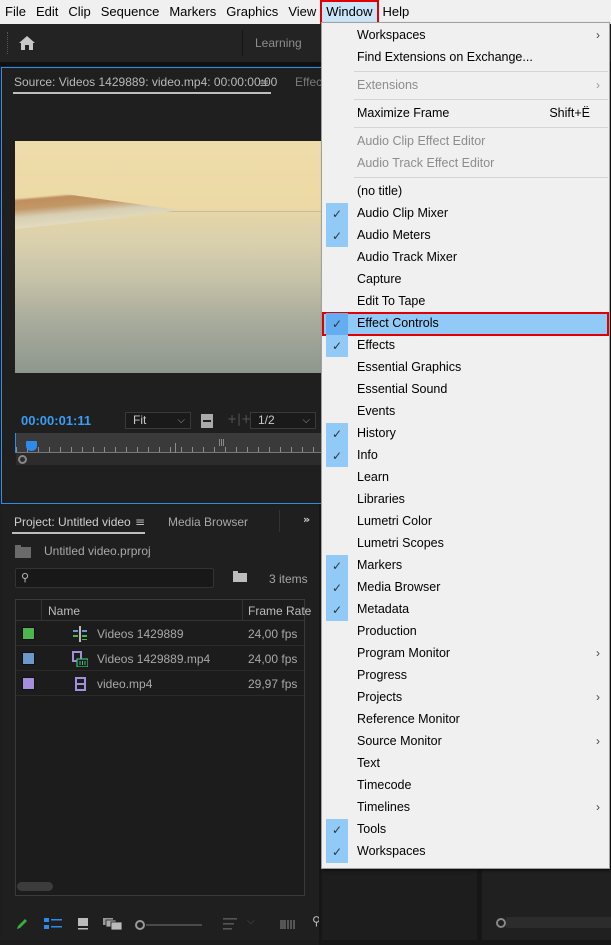 This screenshot has height=945, width=611. I want to click on menu-item-label: Progress, so click(382, 675).